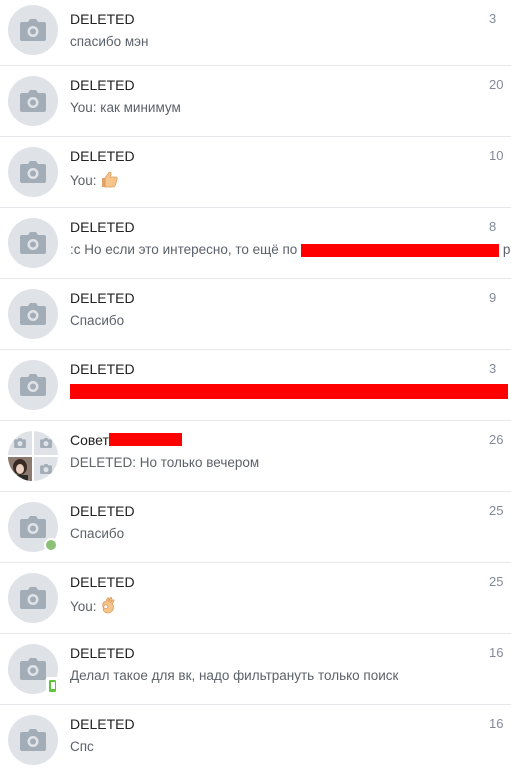  I want to click on message-time: 26, so click(496, 439).